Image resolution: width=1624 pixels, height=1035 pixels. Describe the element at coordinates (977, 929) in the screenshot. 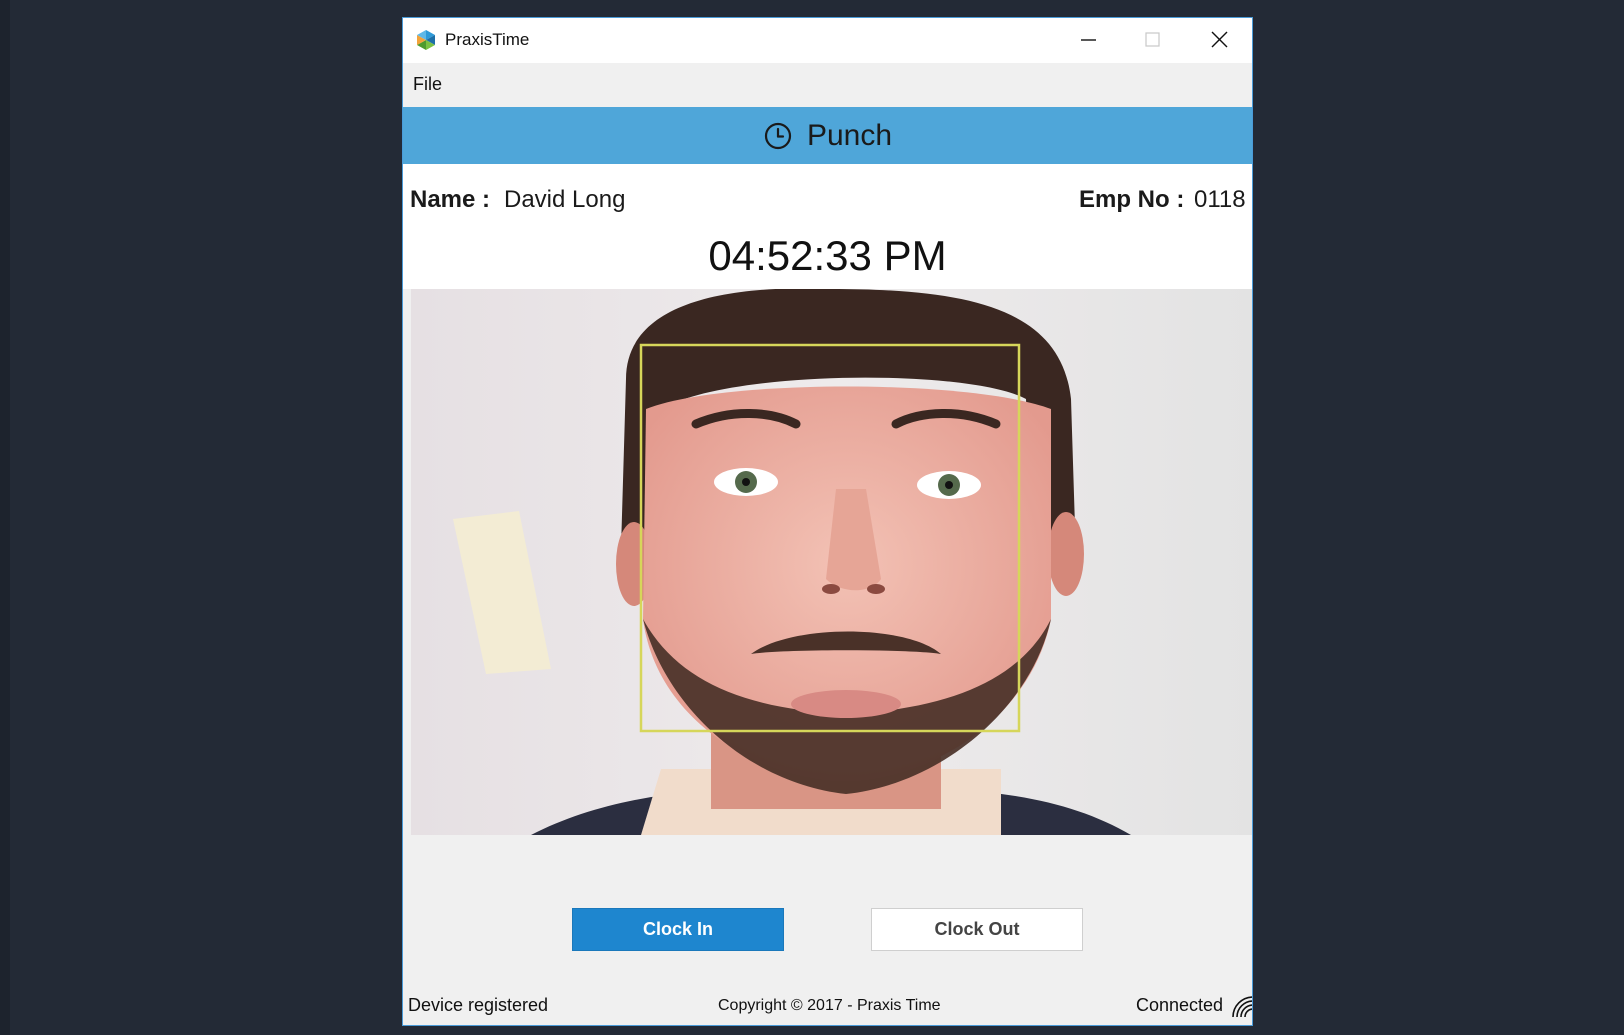

I see `clock-out-button: Clock Out` at that location.